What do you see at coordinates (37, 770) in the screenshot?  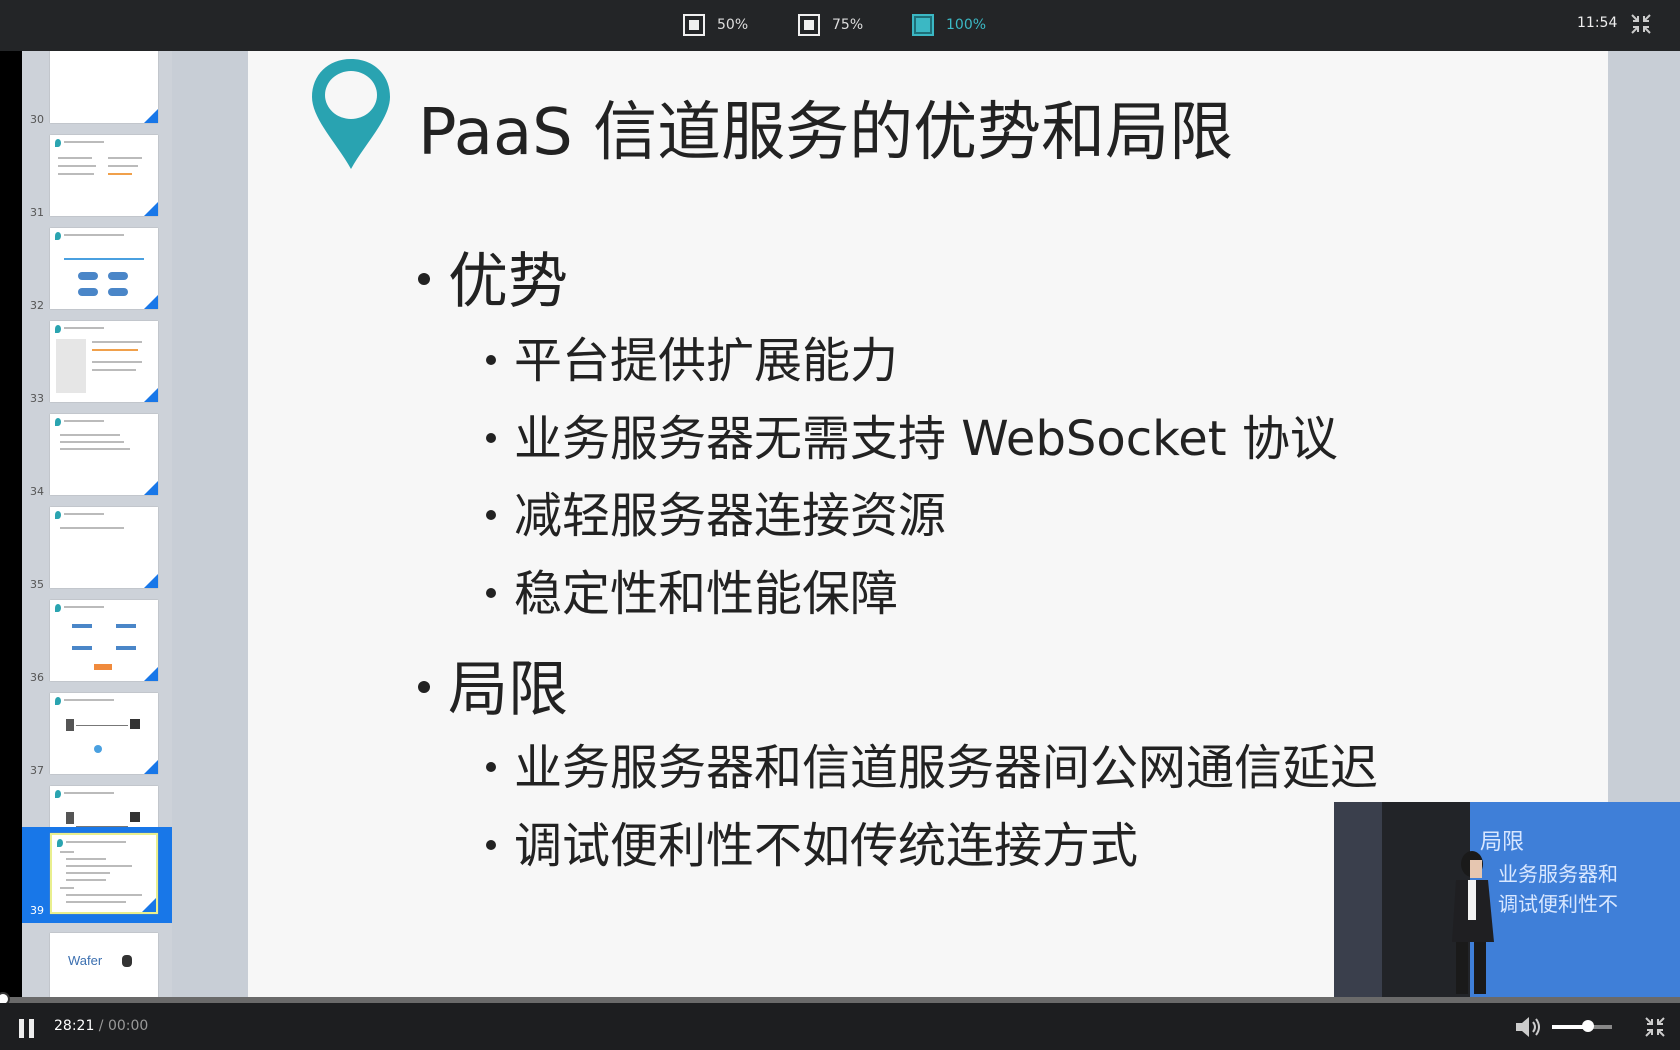 I see `thumbnail-number: 37` at bounding box center [37, 770].